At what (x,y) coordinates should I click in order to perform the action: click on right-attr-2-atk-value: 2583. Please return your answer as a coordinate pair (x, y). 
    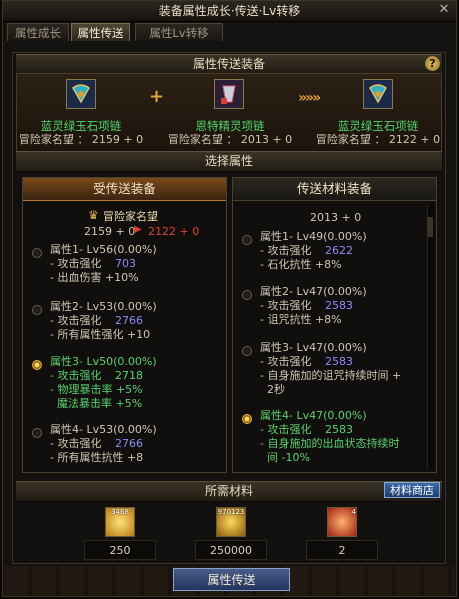
    Looking at the image, I should click on (339, 305).